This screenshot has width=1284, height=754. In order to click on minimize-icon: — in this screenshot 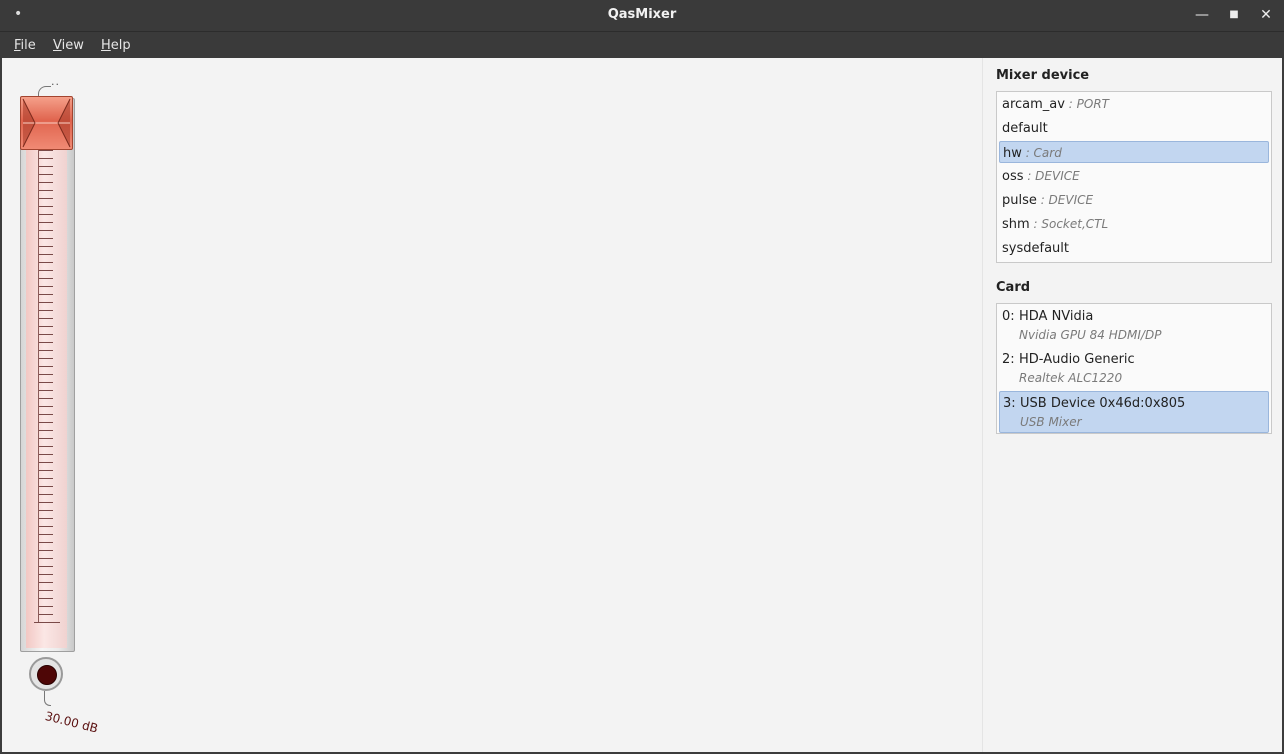, I will do `click(1202, 15)`.